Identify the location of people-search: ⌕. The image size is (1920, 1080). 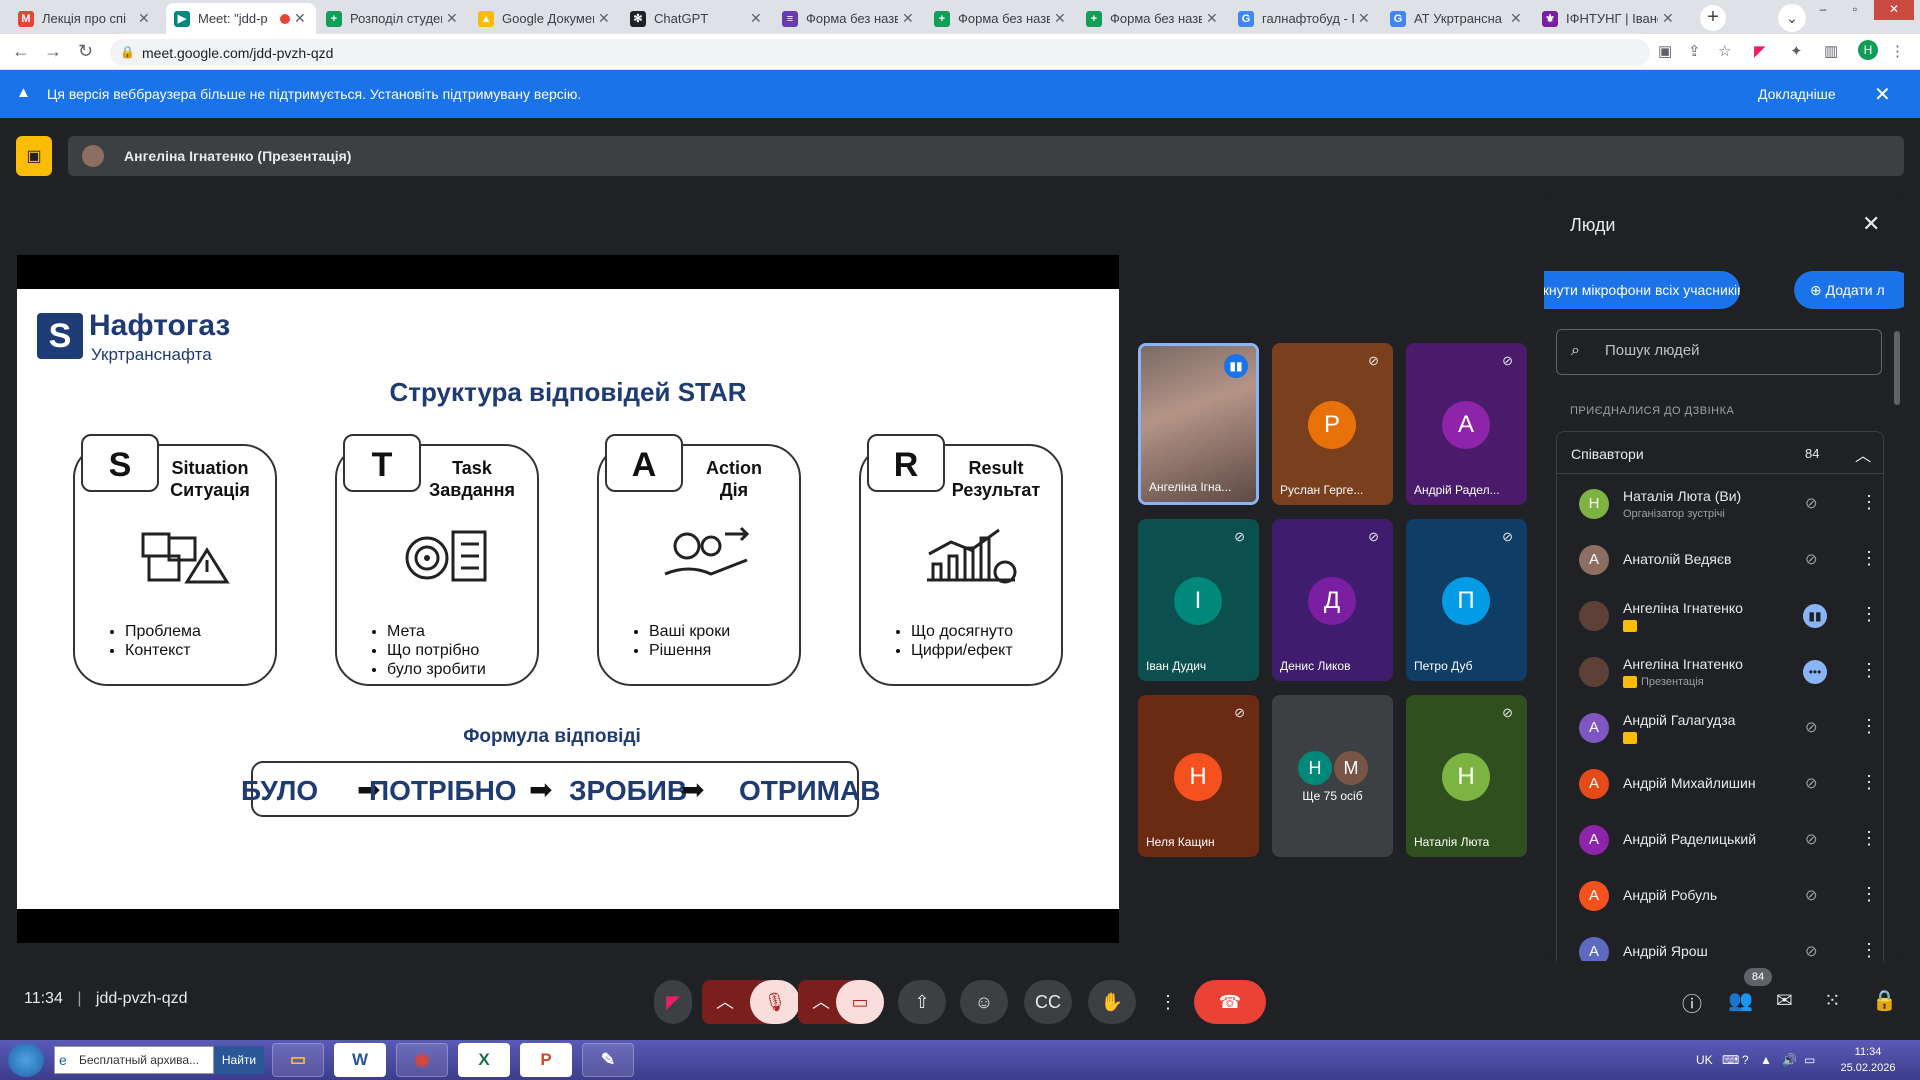
(1719, 352).